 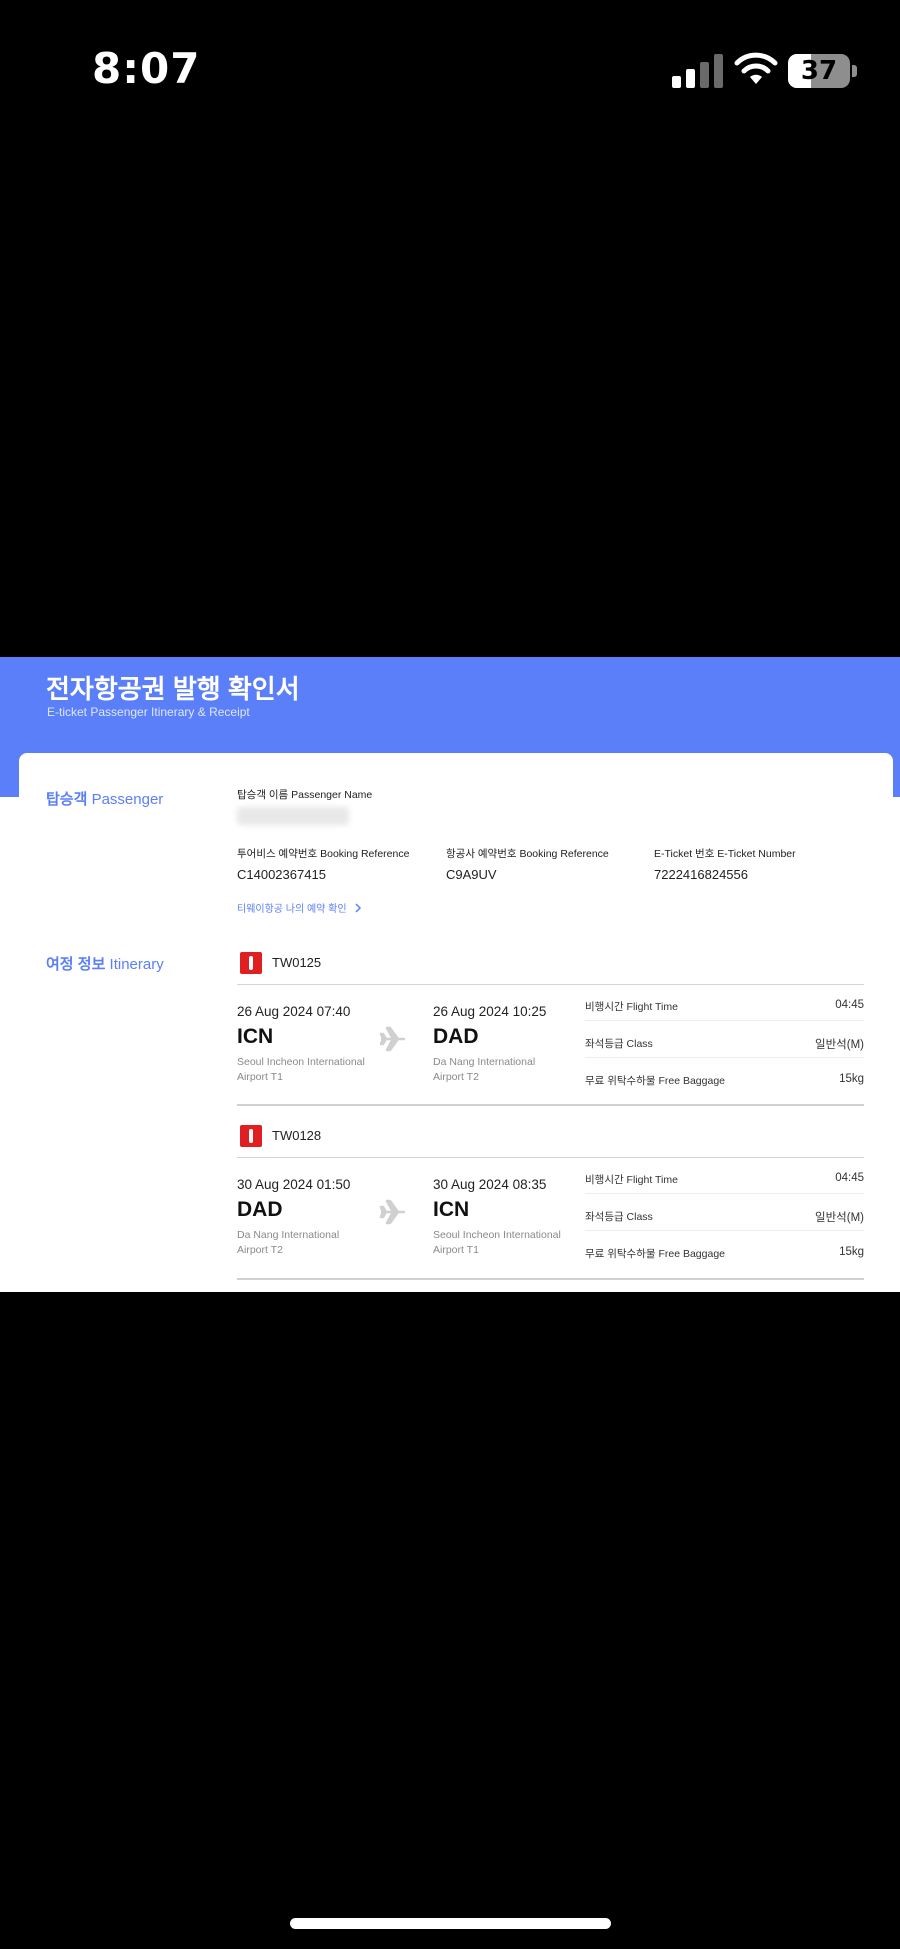 I want to click on arrival-datetime: 30 Aug 2024 08:35, so click(x=490, y=1184).